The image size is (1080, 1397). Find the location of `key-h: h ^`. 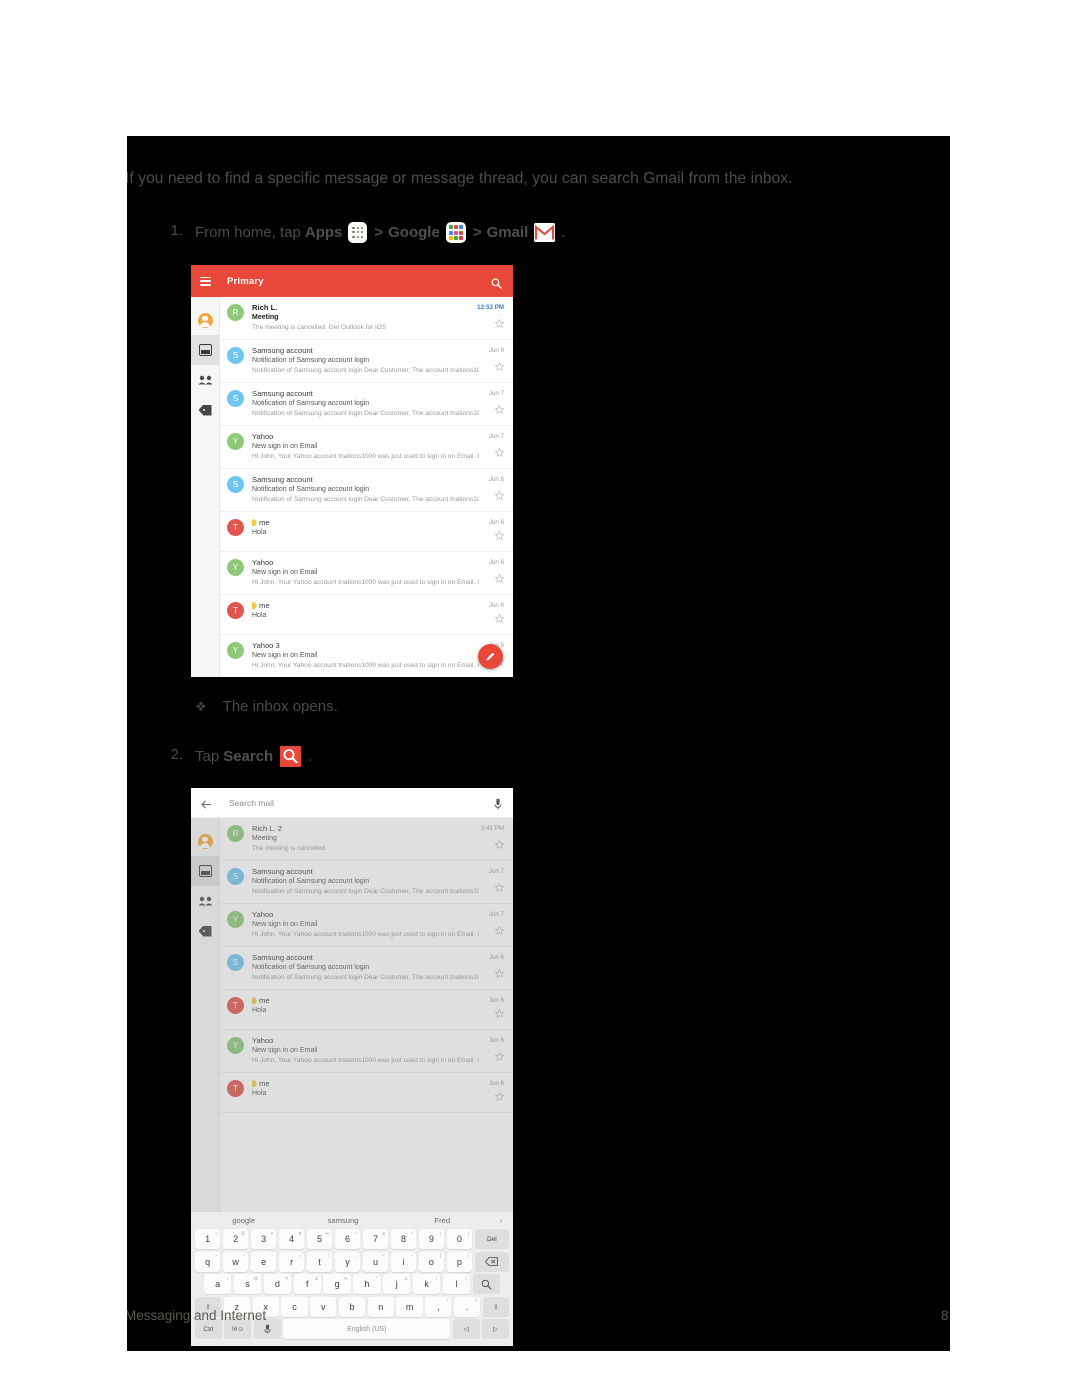

key-h: h ^ is located at coordinates (367, 1284).